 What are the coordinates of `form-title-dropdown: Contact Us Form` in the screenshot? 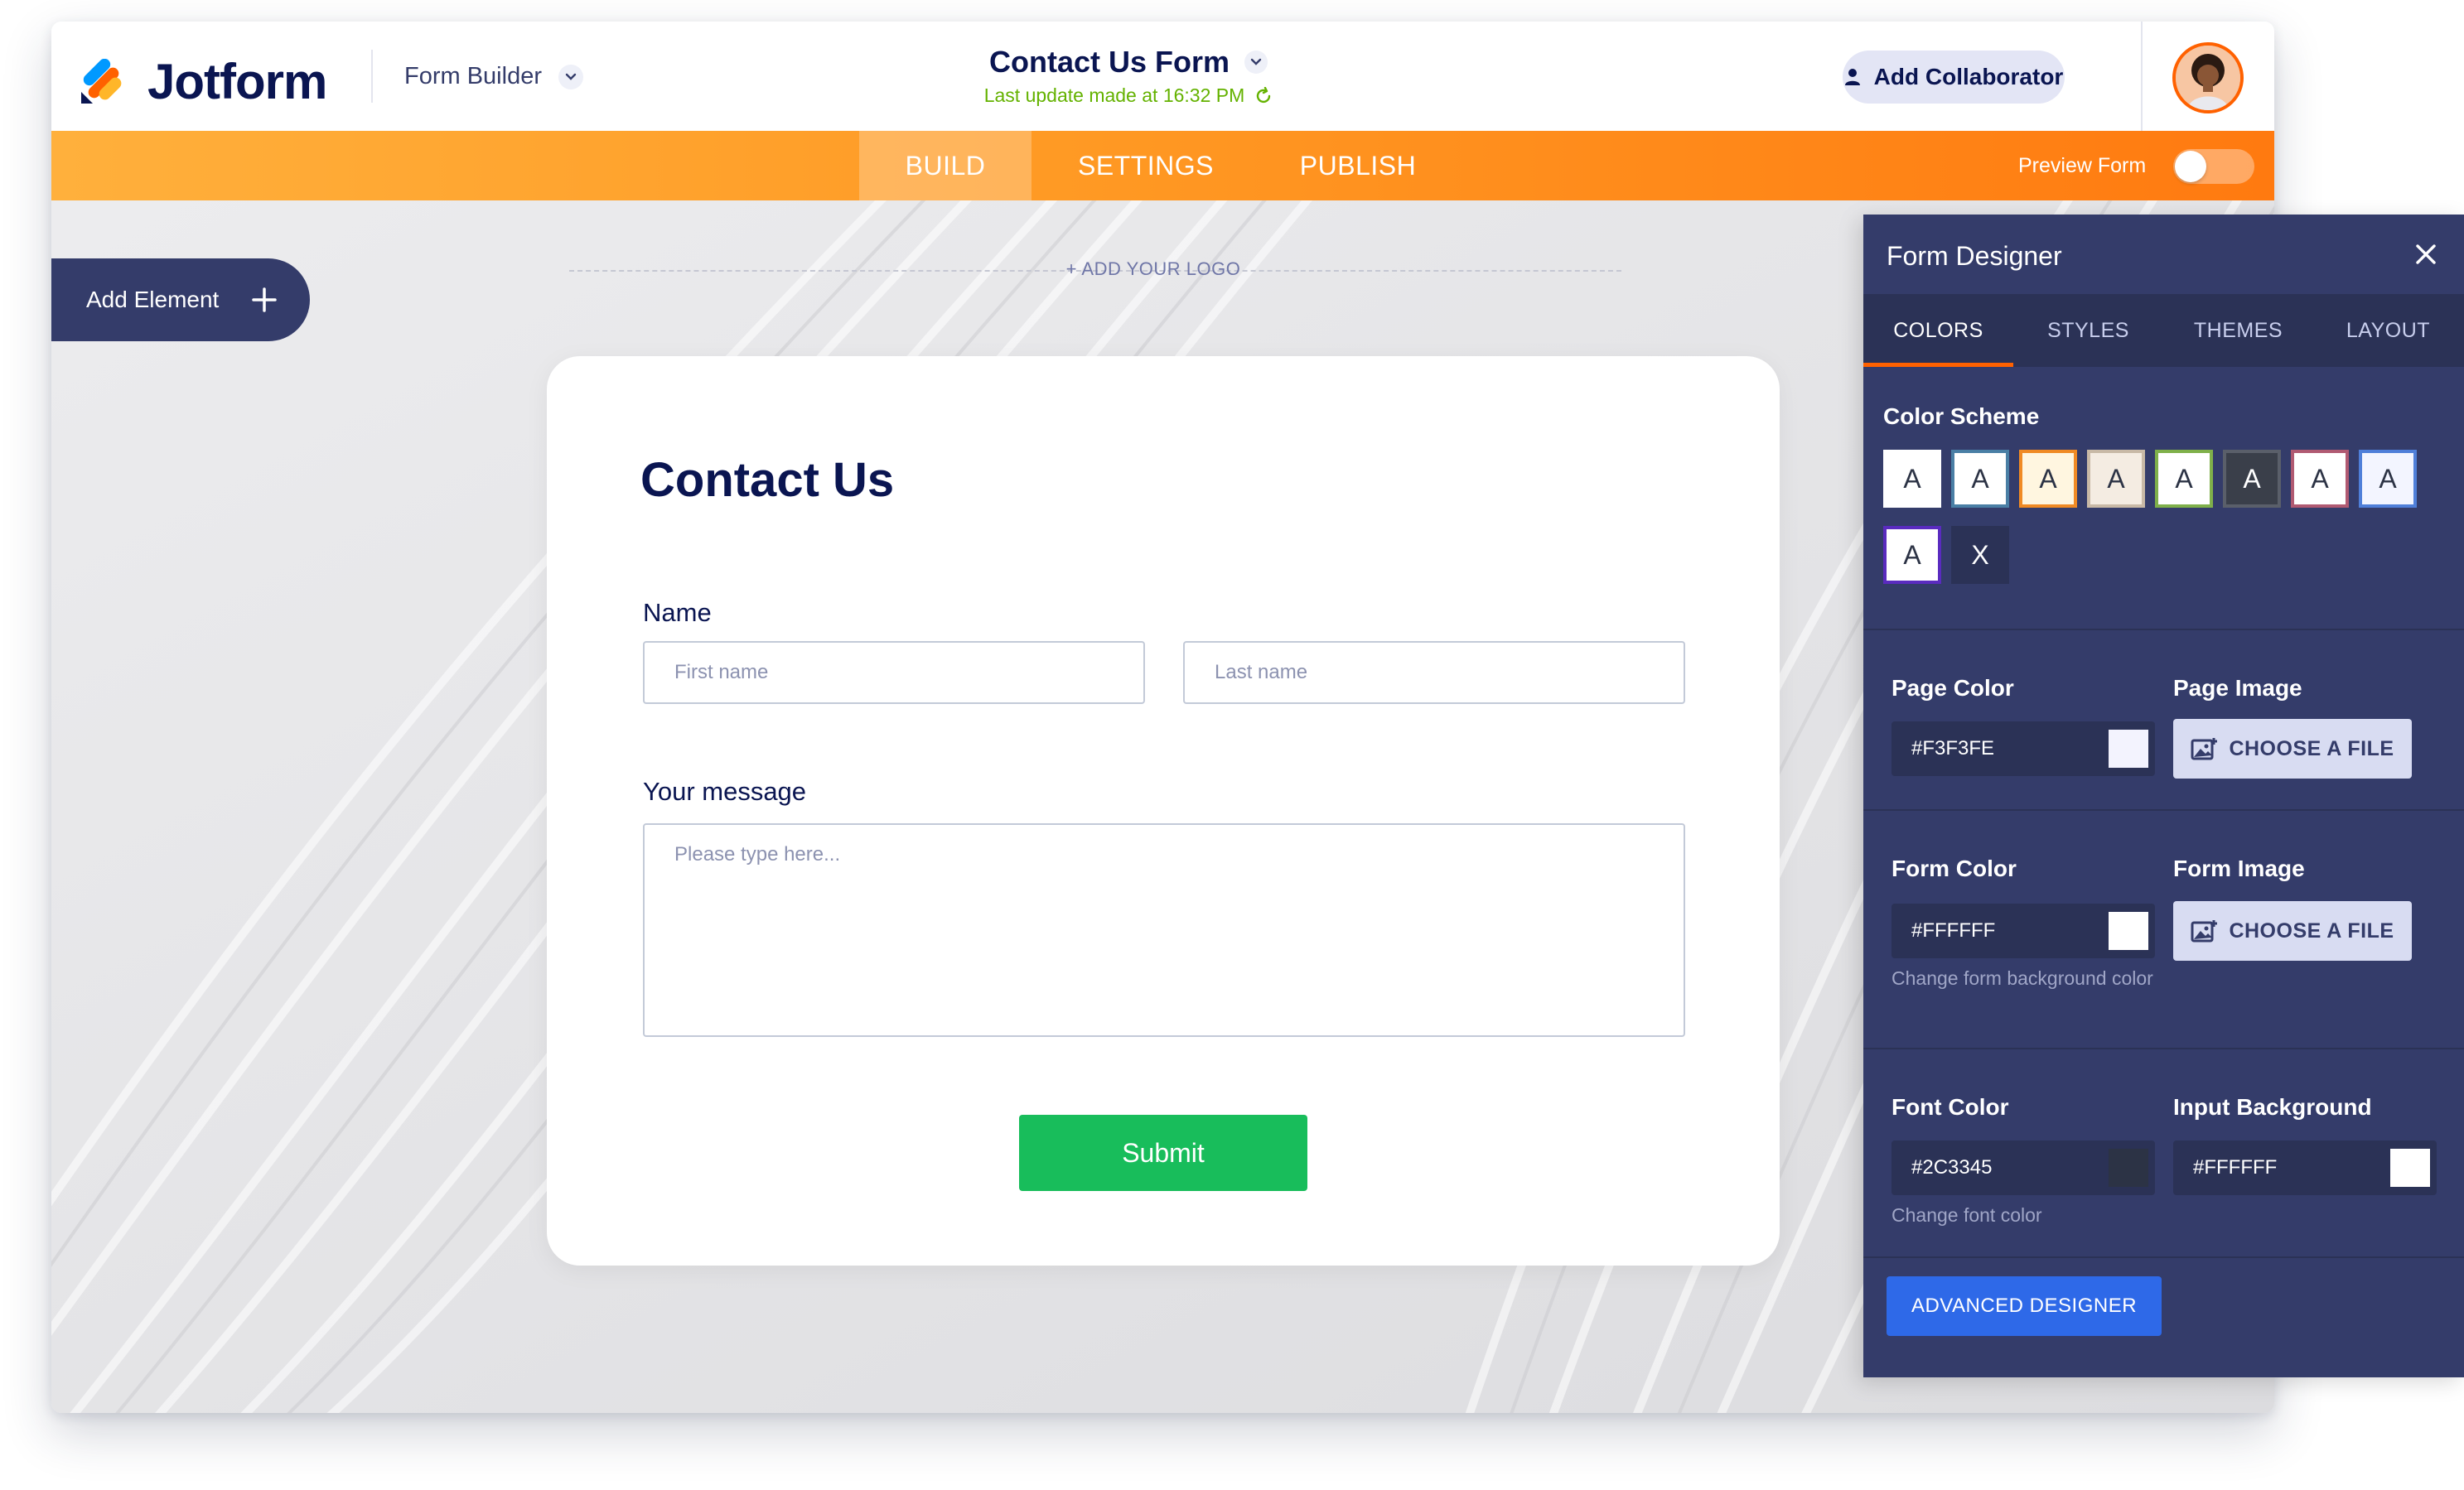 It's located at (1128, 62).